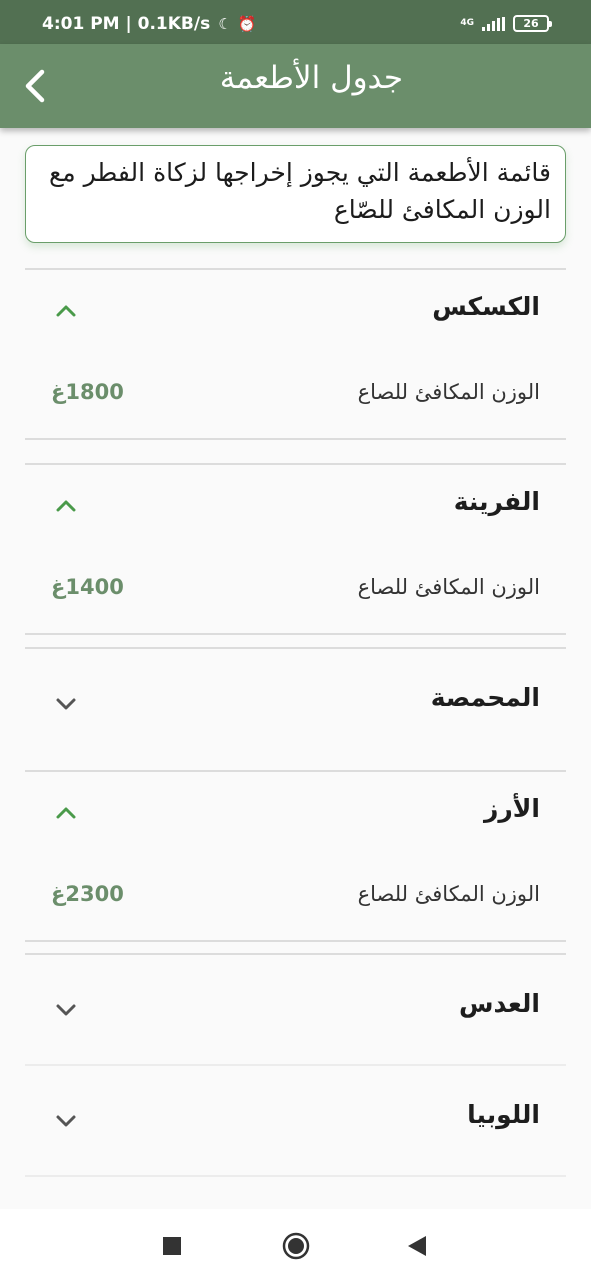  I want to click on alarm-icon: ⏰, so click(247, 24).